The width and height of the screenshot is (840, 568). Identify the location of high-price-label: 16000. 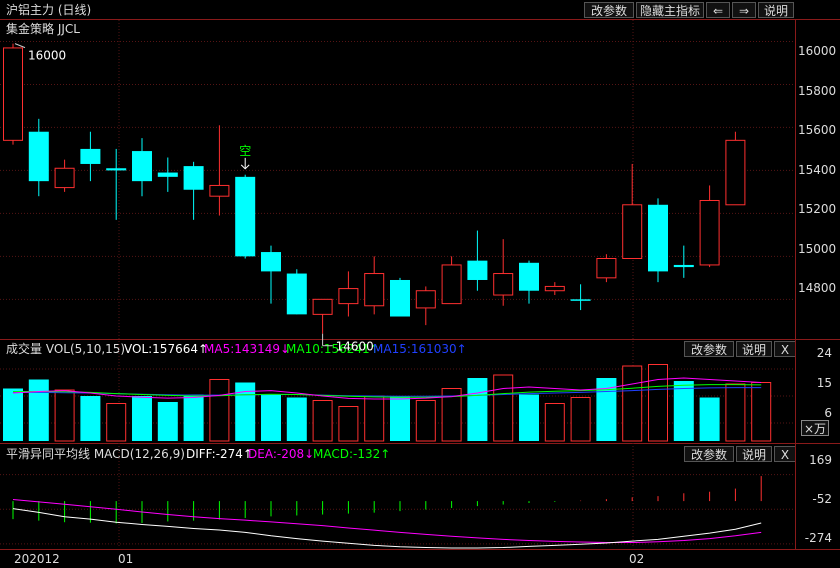
(47, 56).